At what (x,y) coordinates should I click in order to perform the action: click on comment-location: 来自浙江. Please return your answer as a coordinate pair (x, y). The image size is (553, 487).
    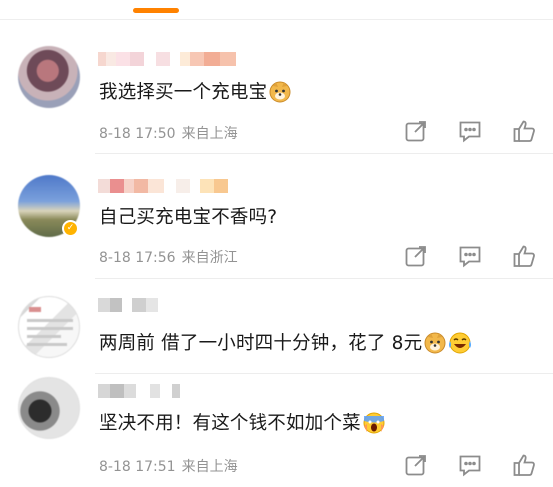
    Looking at the image, I should click on (209, 258).